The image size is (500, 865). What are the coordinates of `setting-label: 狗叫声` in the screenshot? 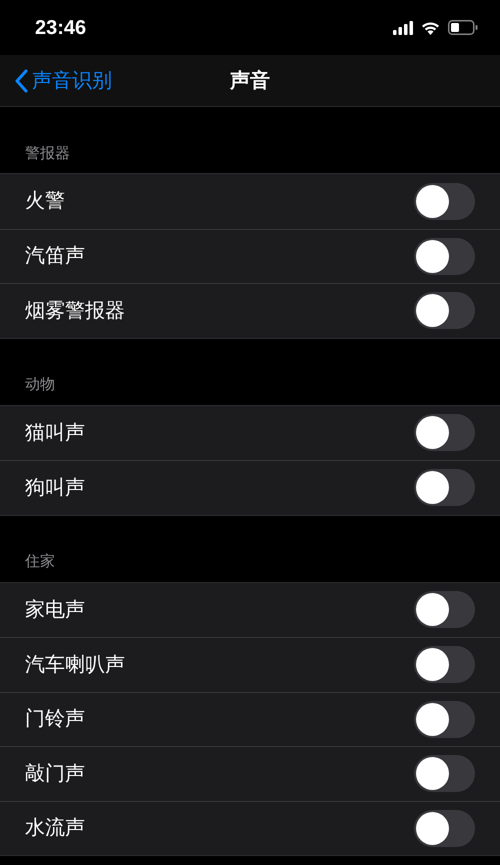 It's located at (55, 488).